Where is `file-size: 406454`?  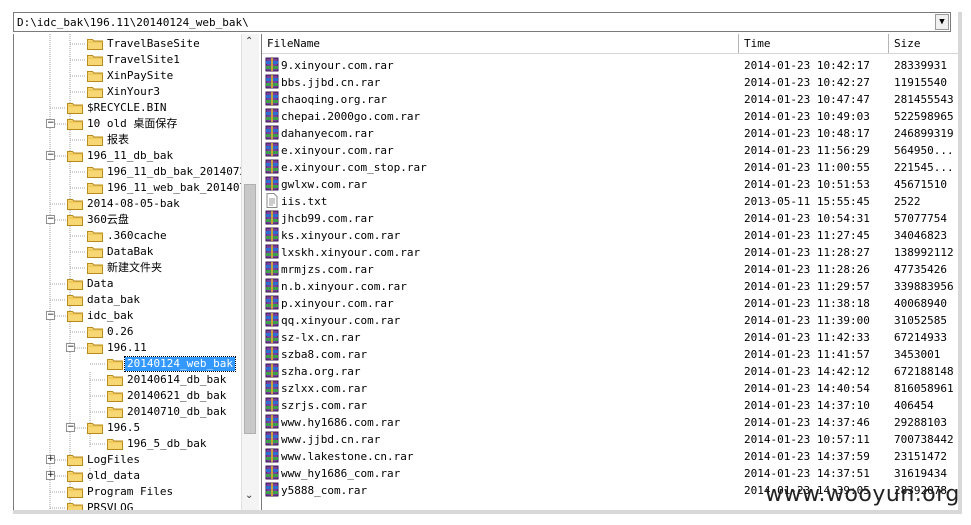 file-size: 406454 is located at coordinates (914, 405).